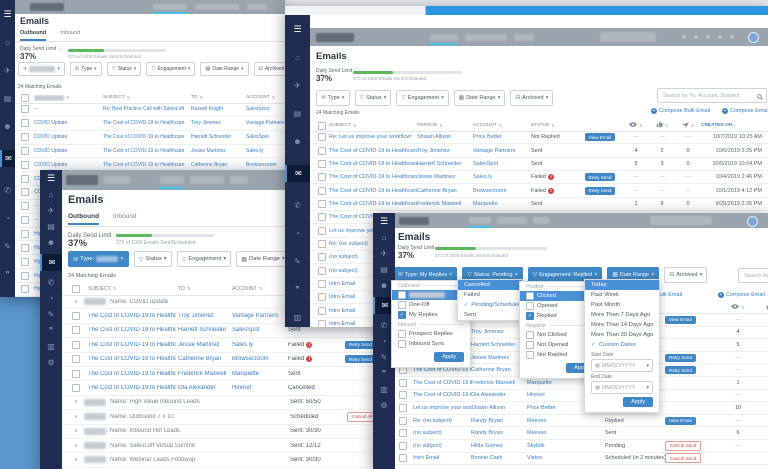 This screenshot has height=469, width=768. What do you see at coordinates (760, 96) in the screenshot?
I see `search-icon` at bounding box center [760, 96].